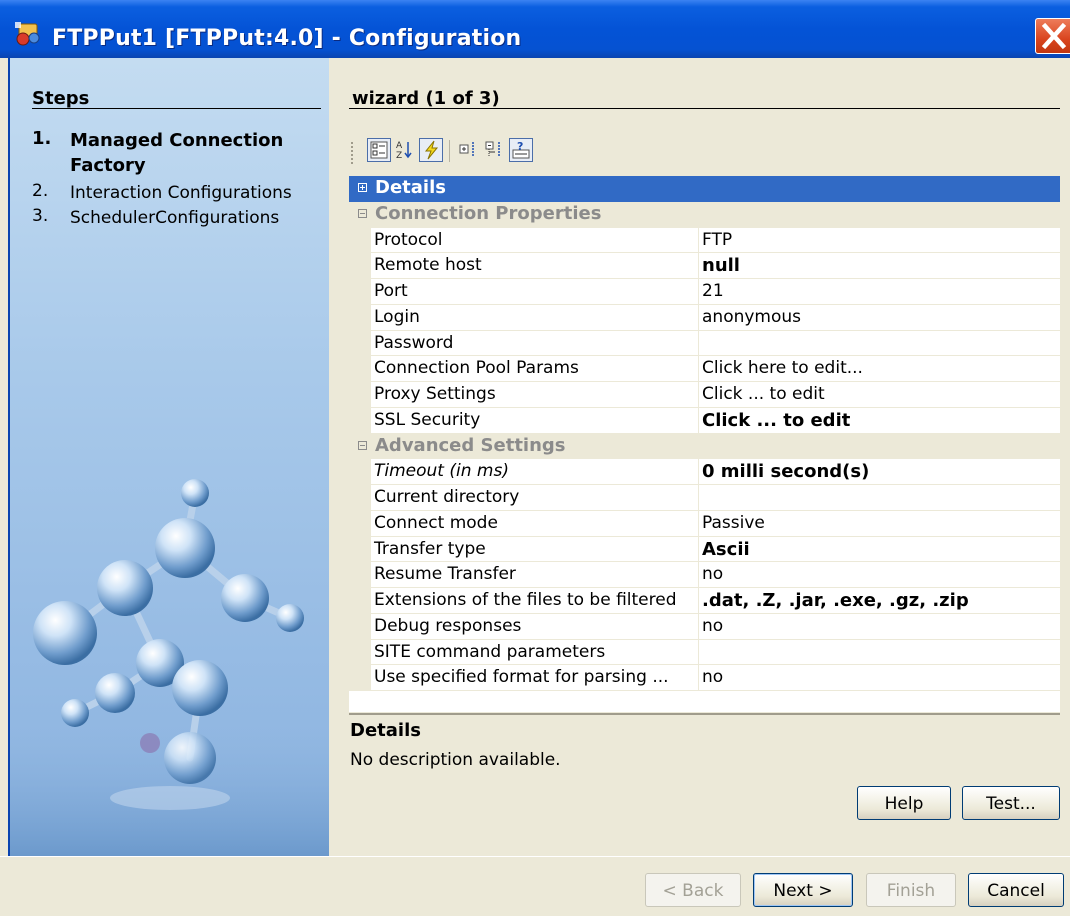 The height and width of the screenshot is (916, 1070). I want to click on property-name: Connection Pool Params, so click(535, 369).